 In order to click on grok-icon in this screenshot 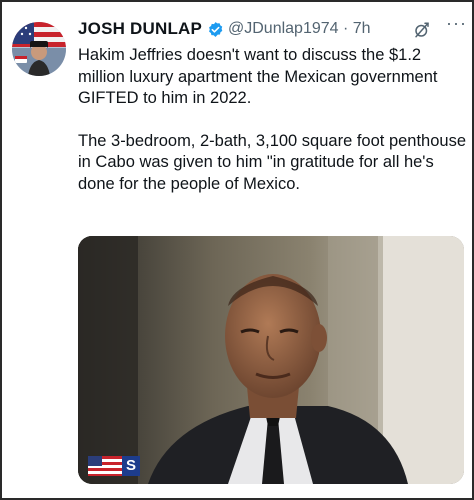, I will do `click(422, 30)`.